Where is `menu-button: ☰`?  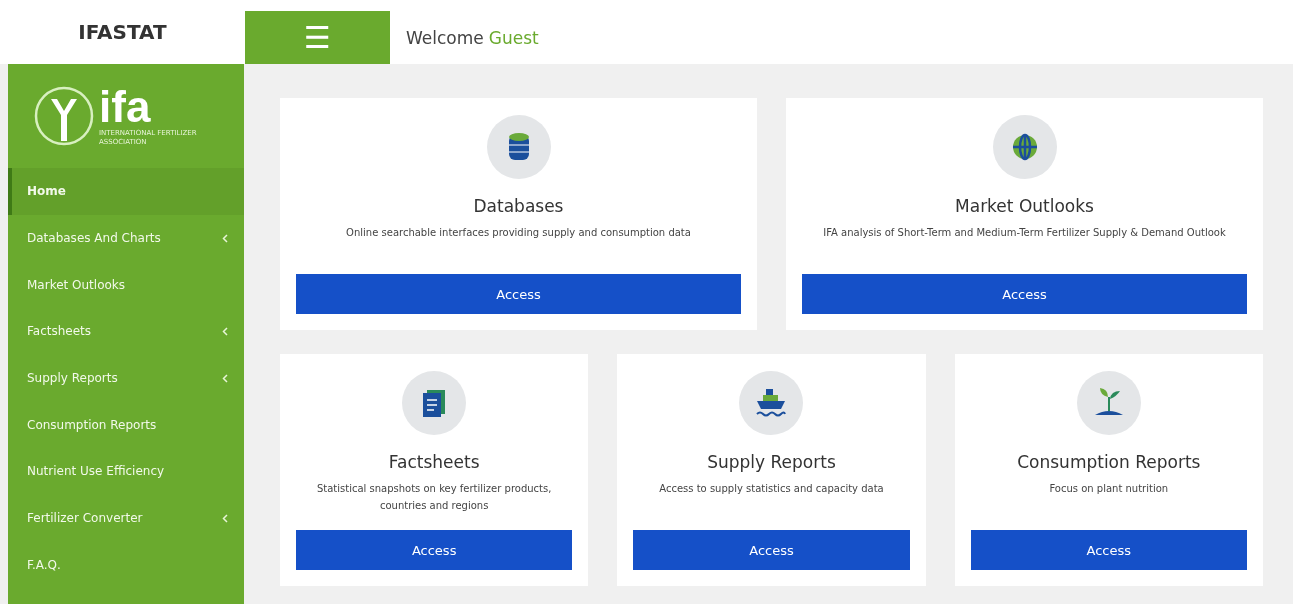
menu-button: ☰ is located at coordinates (317, 37).